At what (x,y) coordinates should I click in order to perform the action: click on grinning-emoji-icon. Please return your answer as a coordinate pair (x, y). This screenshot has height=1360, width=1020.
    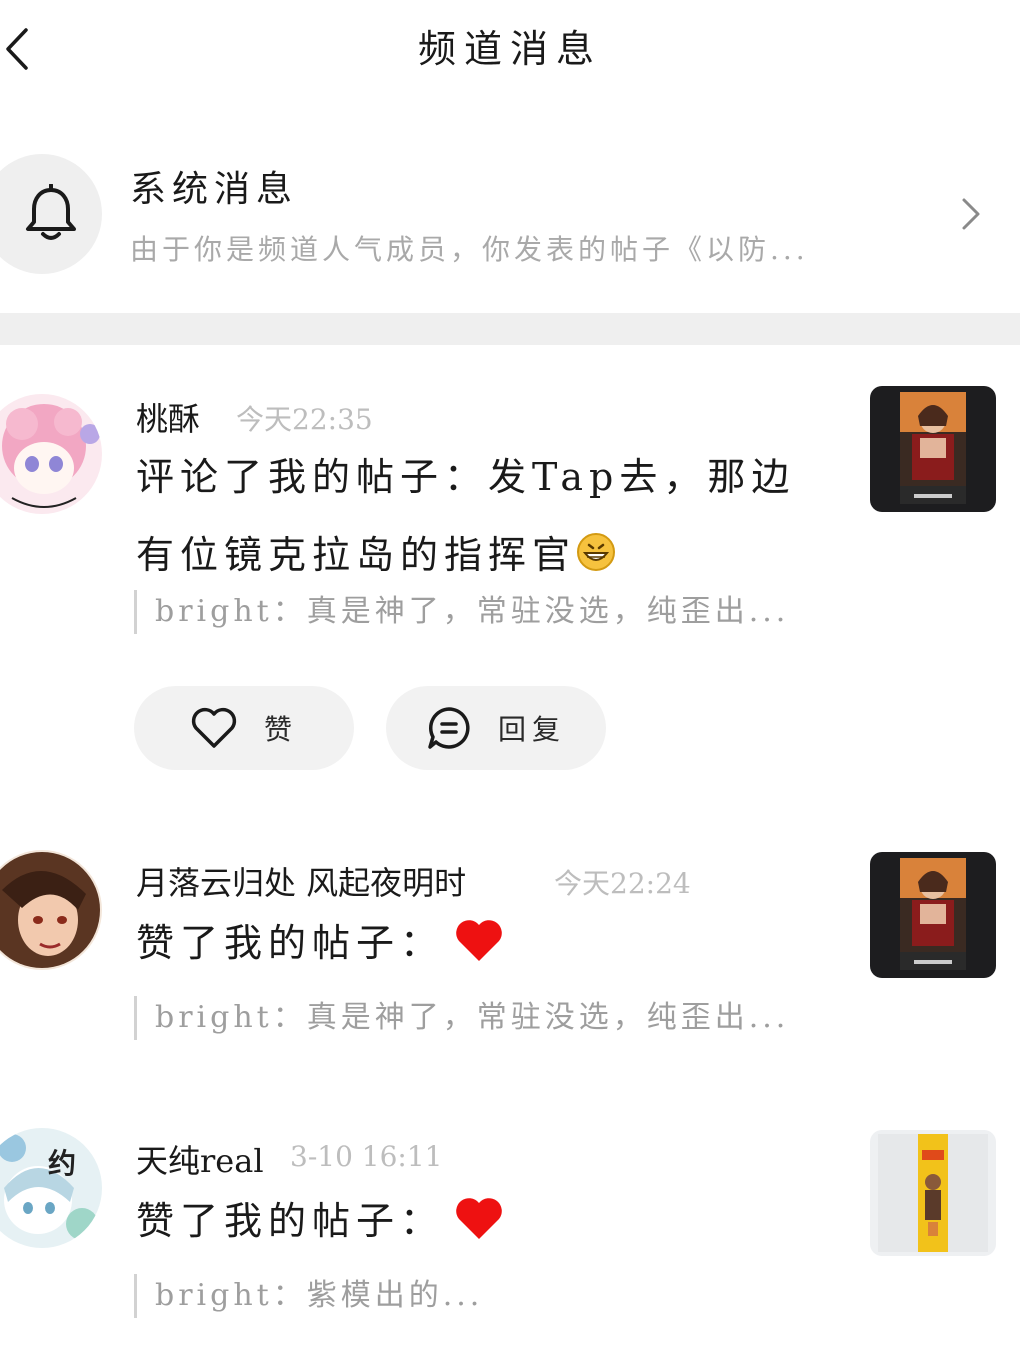
    Looking at the image, I should click on (596, 552).